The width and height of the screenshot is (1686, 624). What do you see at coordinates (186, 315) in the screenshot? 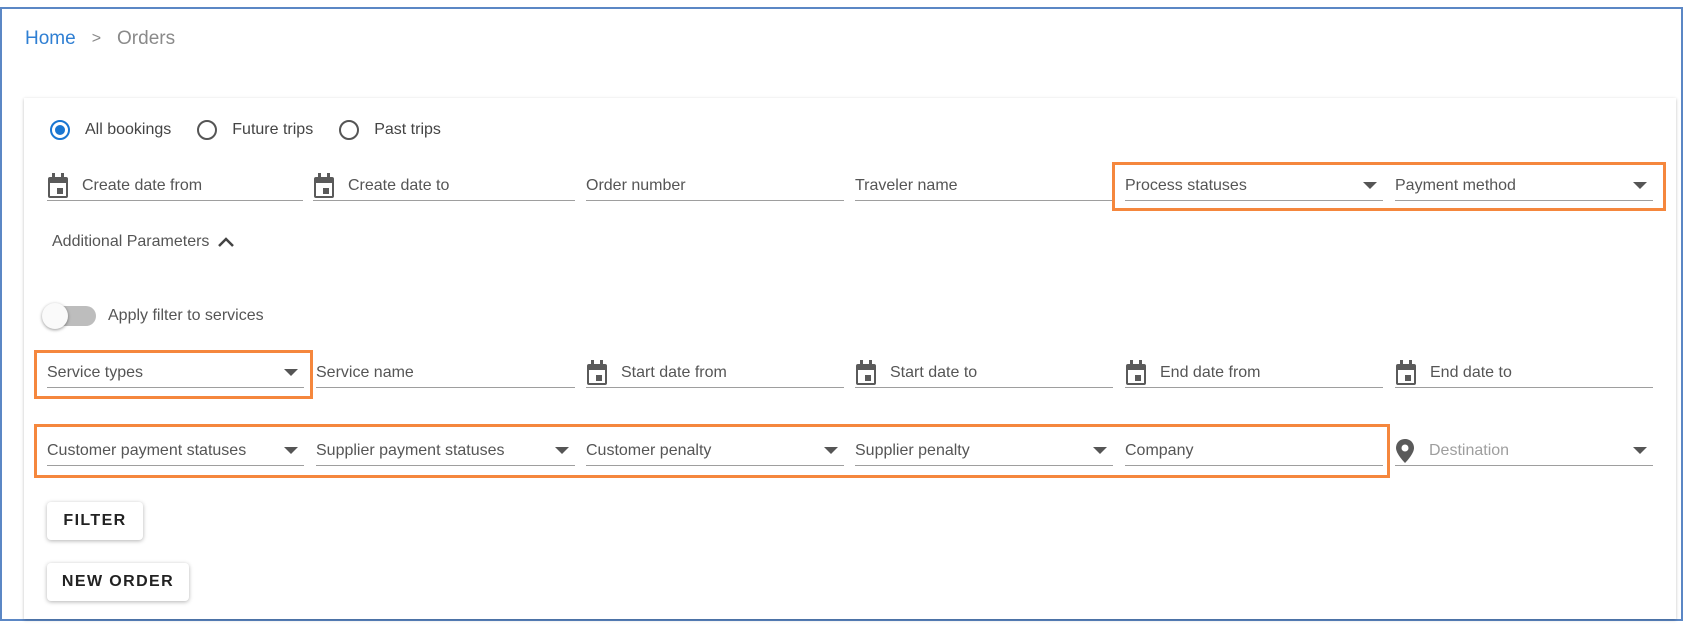
I see `toggle-label: Apply filter to services` at bounding box center [186, 315].